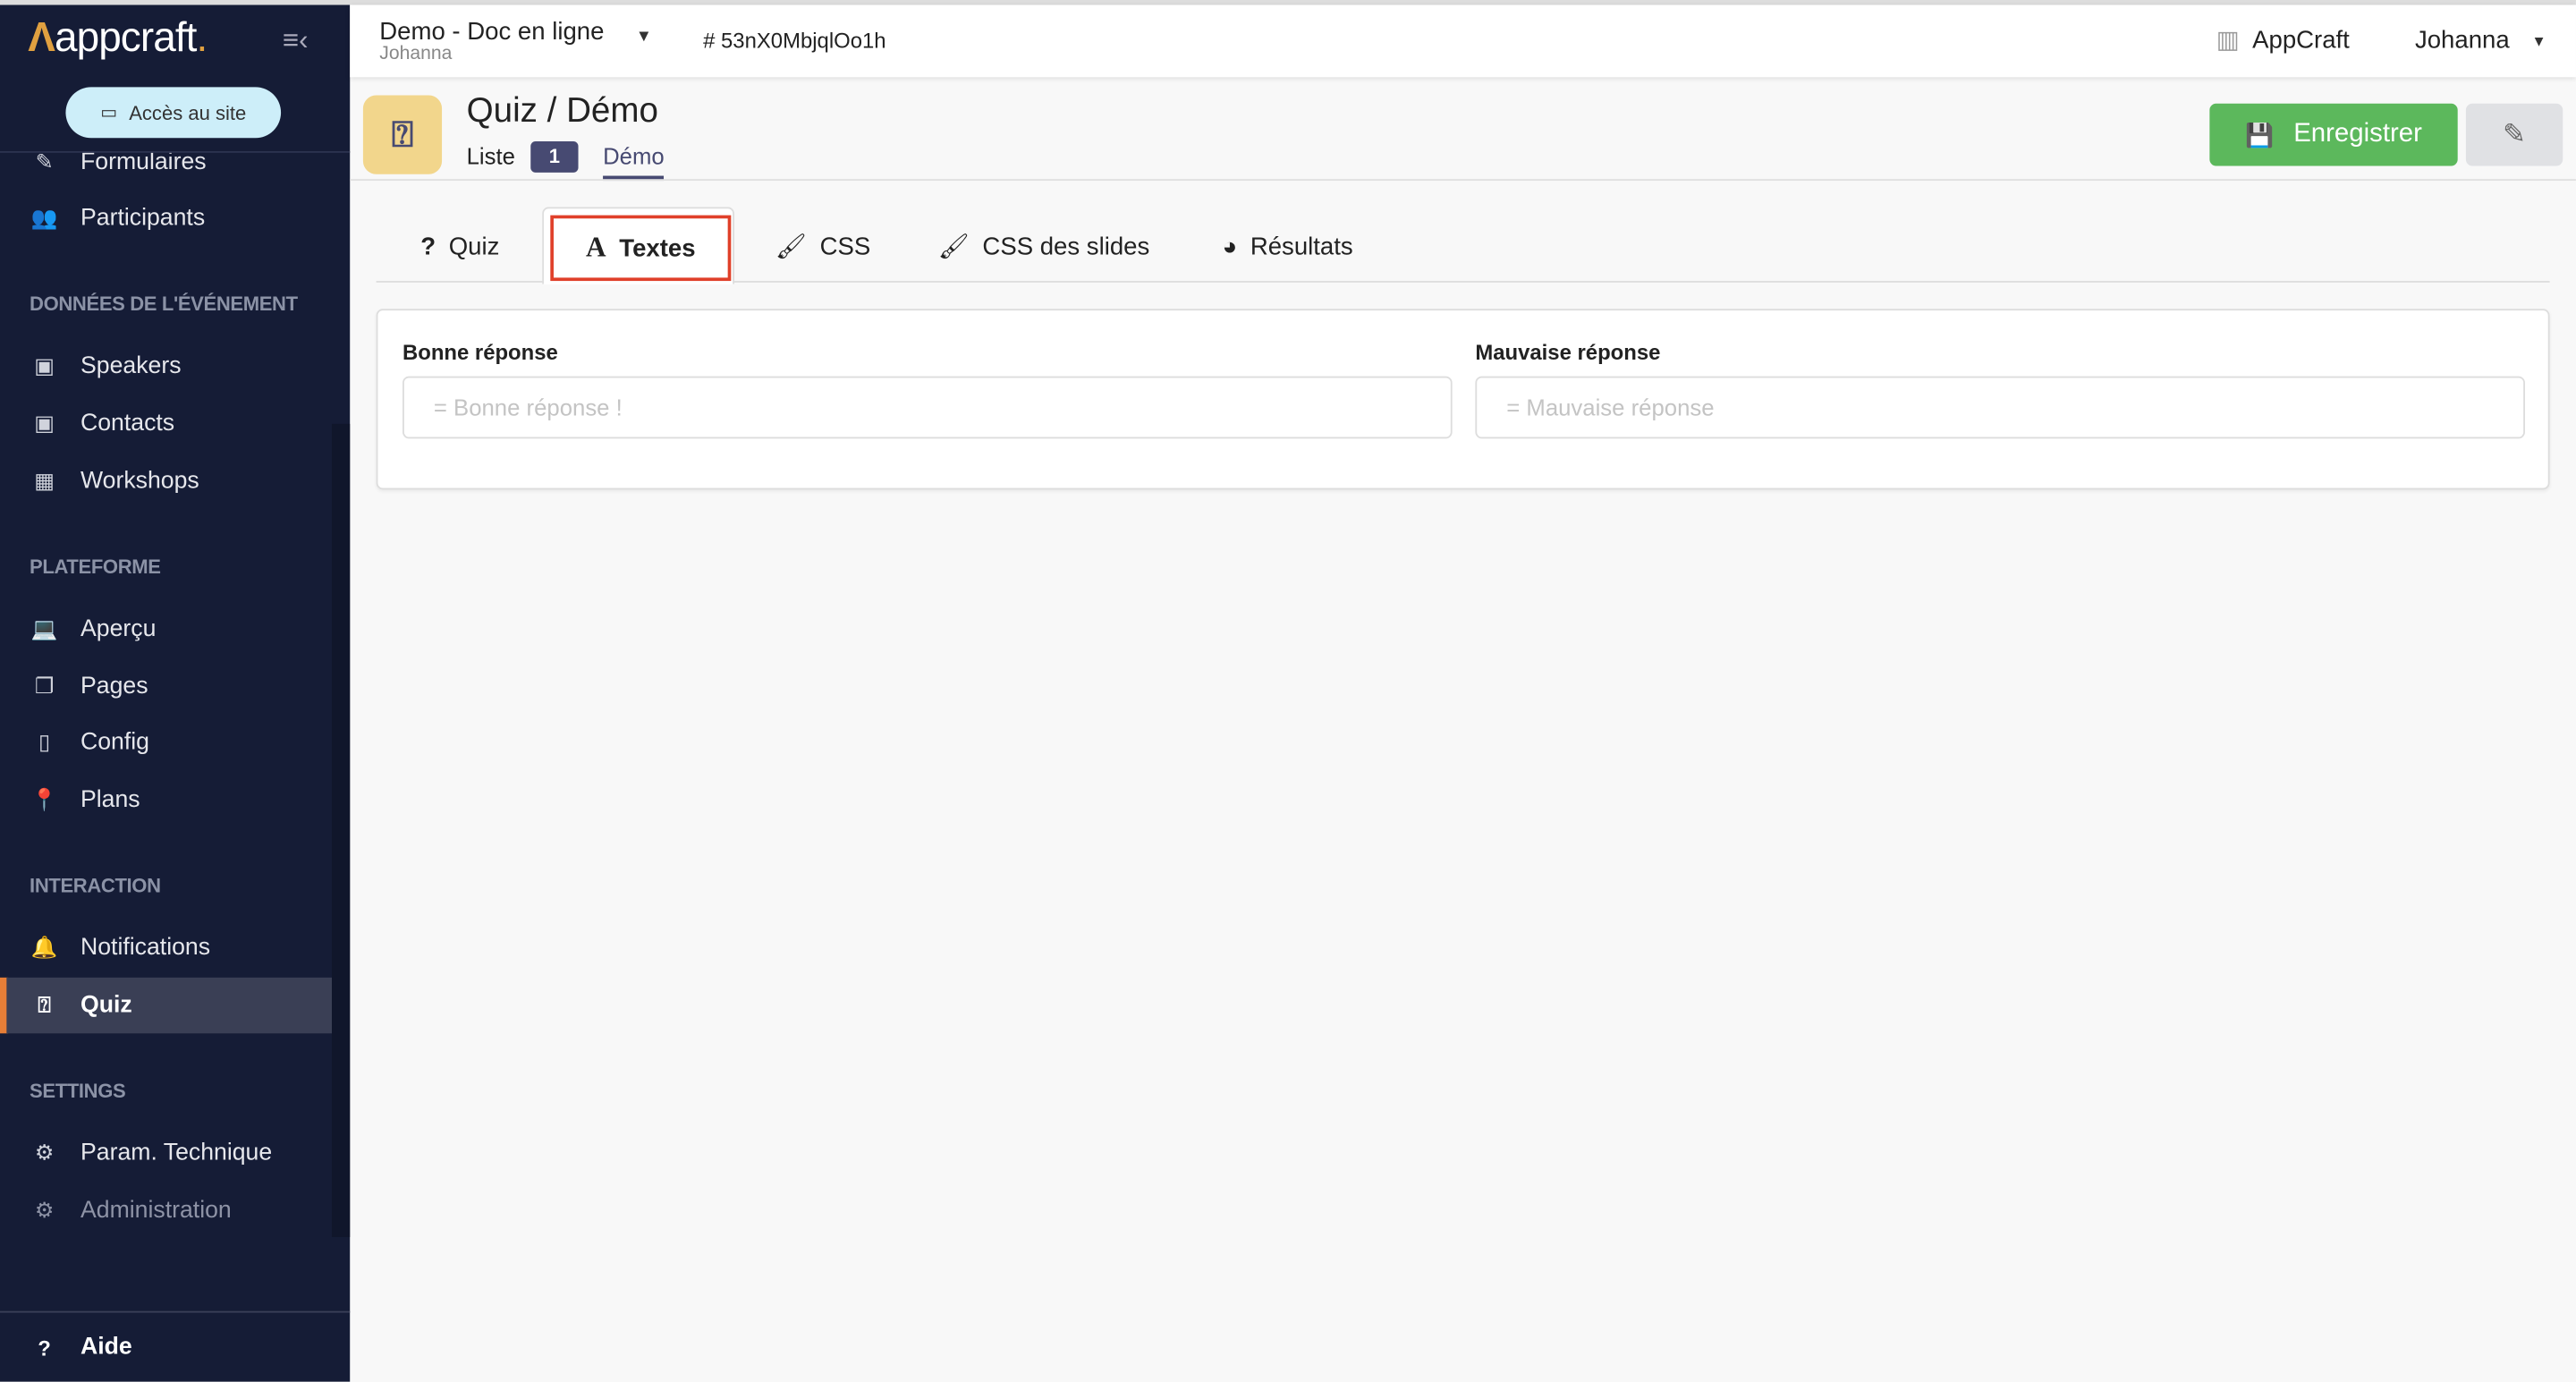  I want to click on question-icon: ?, so click(428, 246).